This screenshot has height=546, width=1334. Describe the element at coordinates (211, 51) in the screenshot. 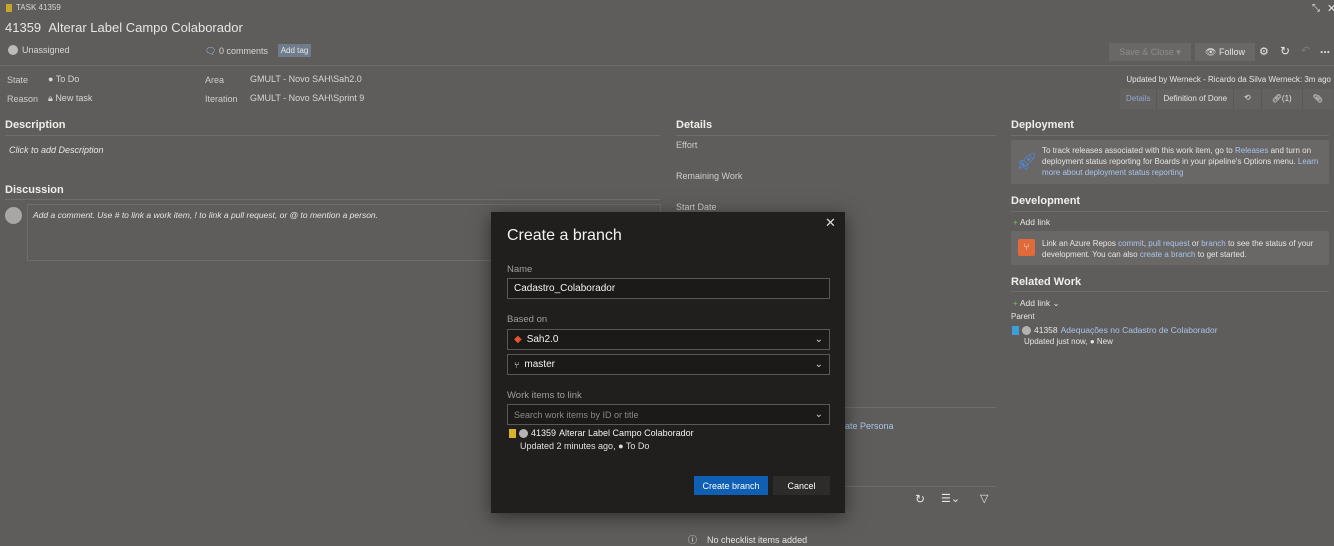

I see `comment-icon: 🗨` at that location.